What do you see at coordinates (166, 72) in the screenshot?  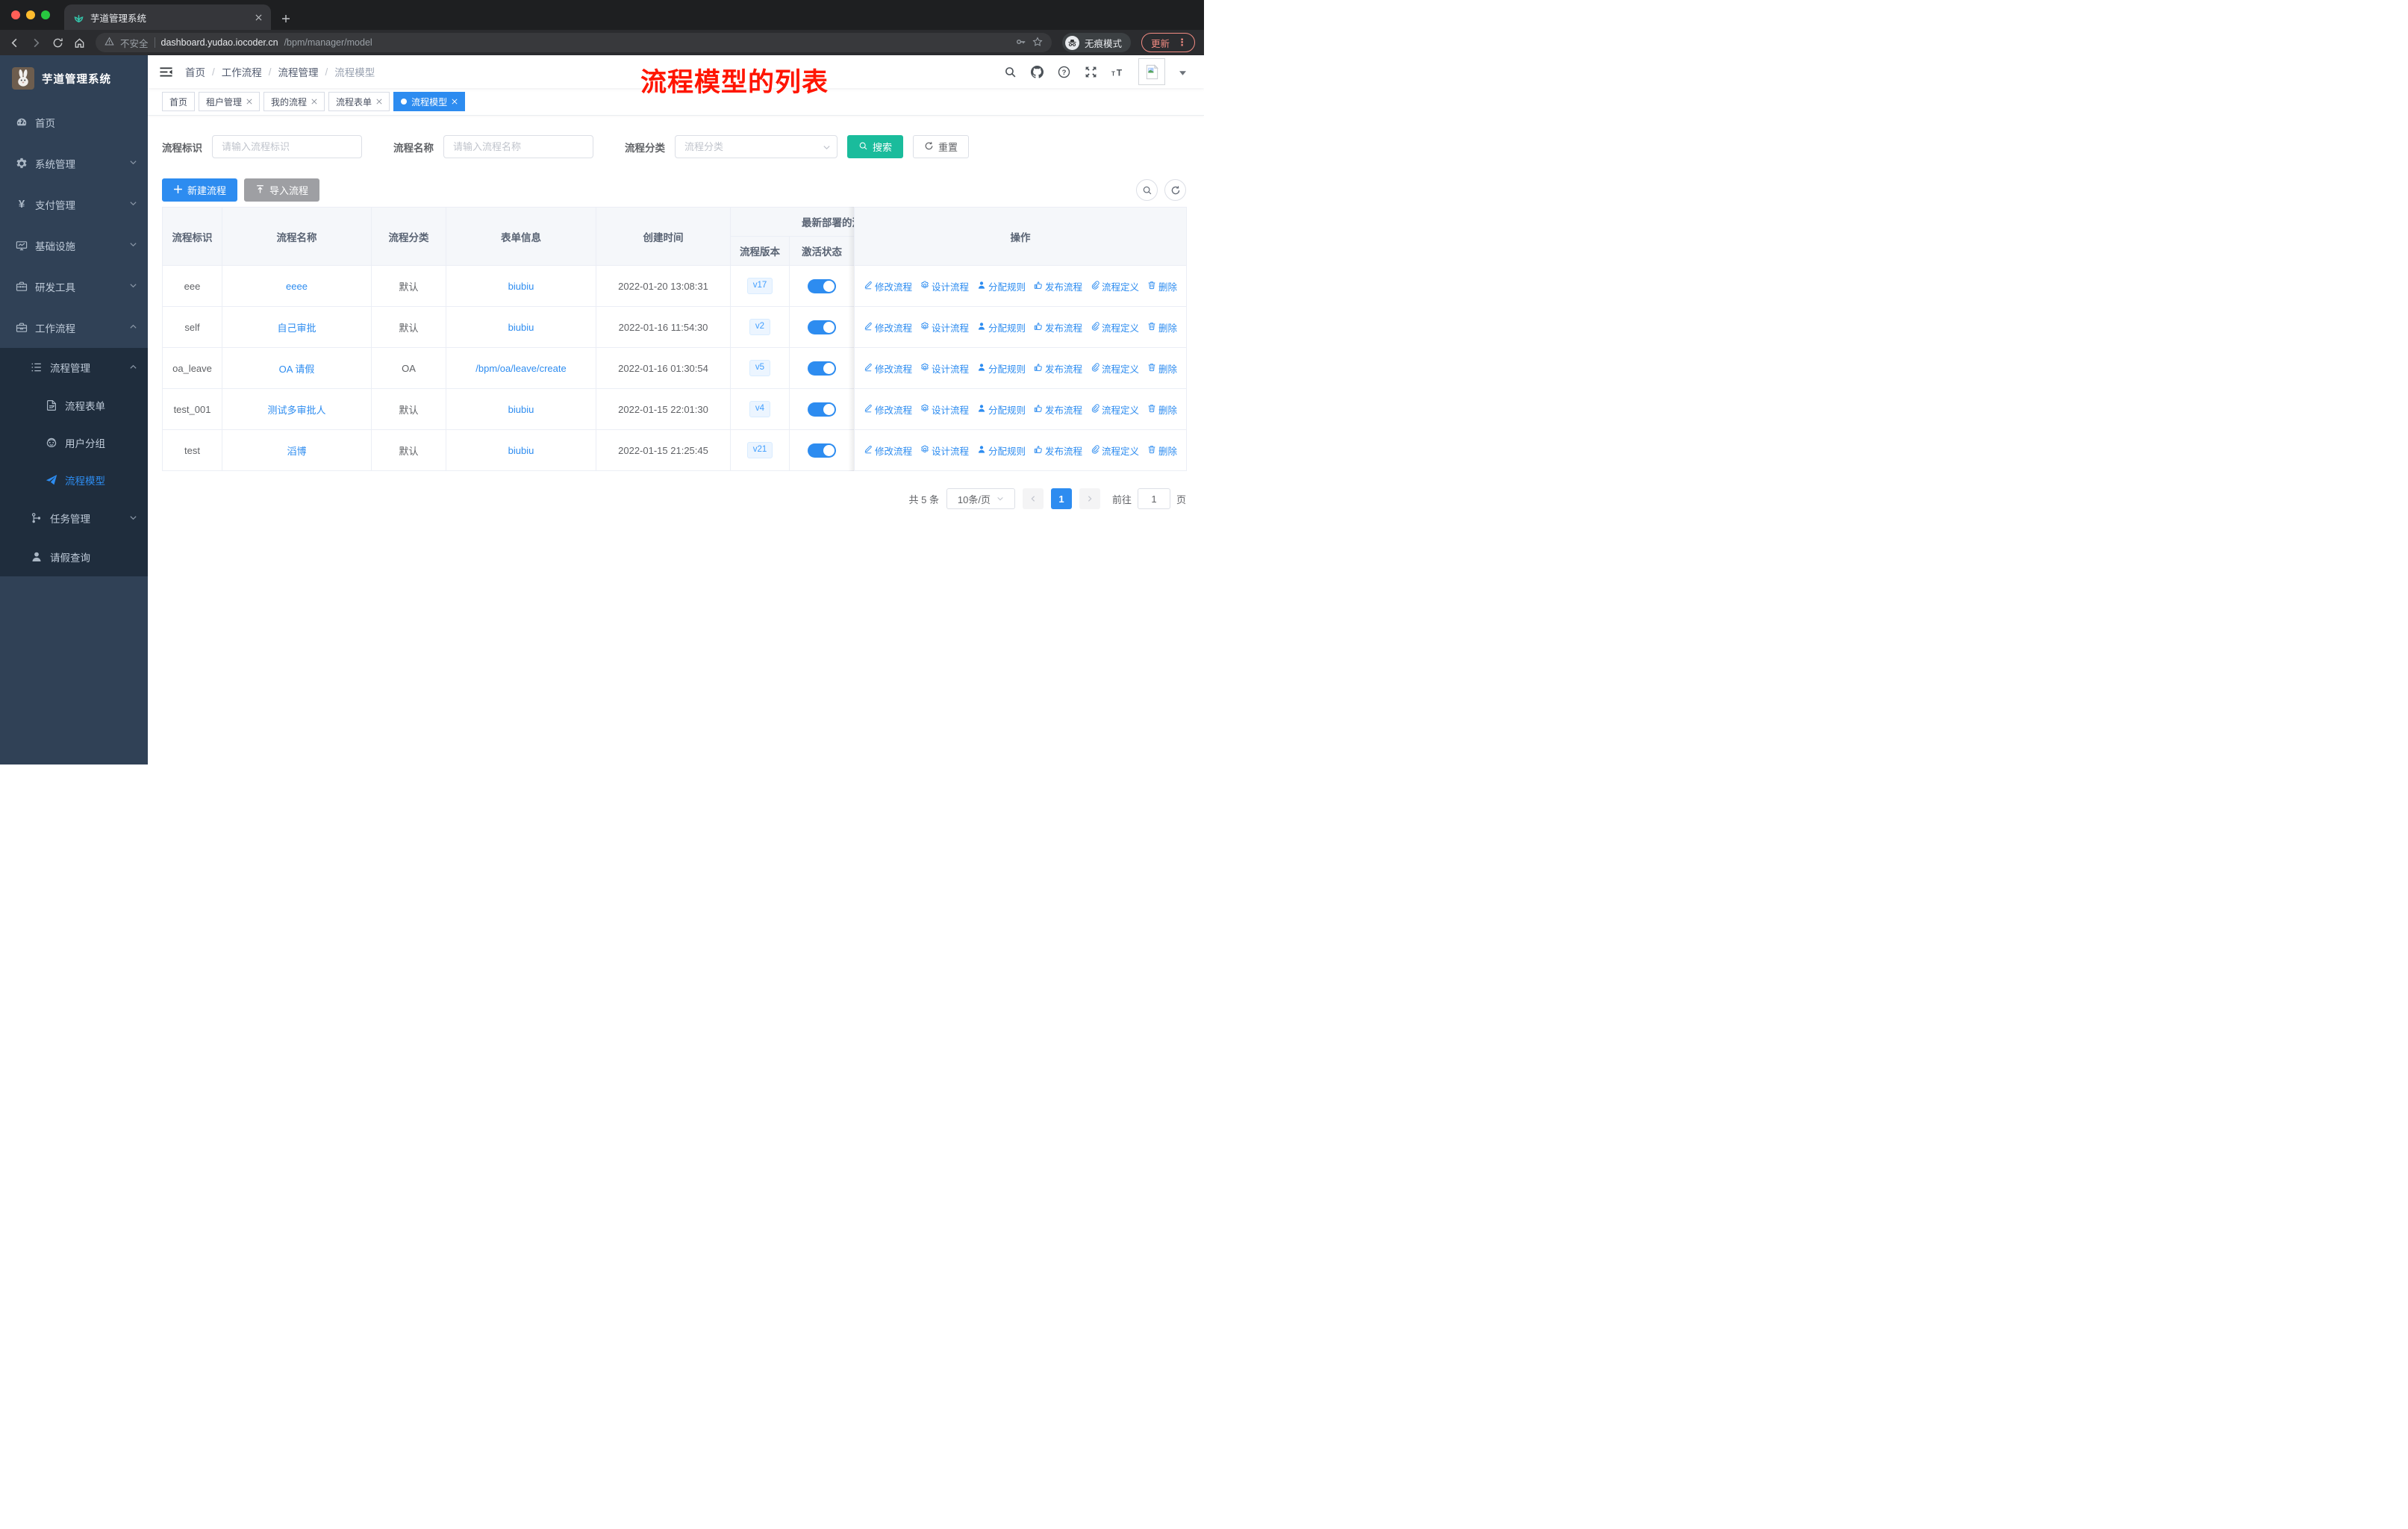 I see `collapse-sidebar-icon` at bounding box center [166, 72].